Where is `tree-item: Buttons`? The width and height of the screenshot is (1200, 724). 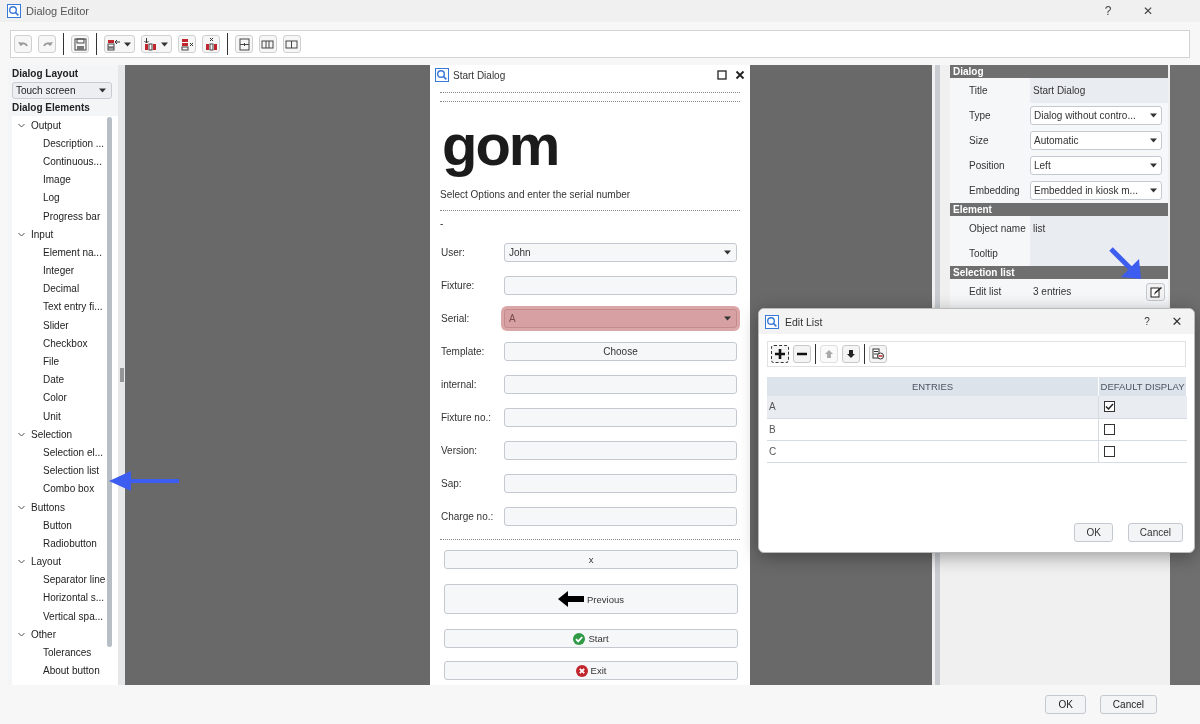 tree-item: Buttons is located at coordinates (48, 507).